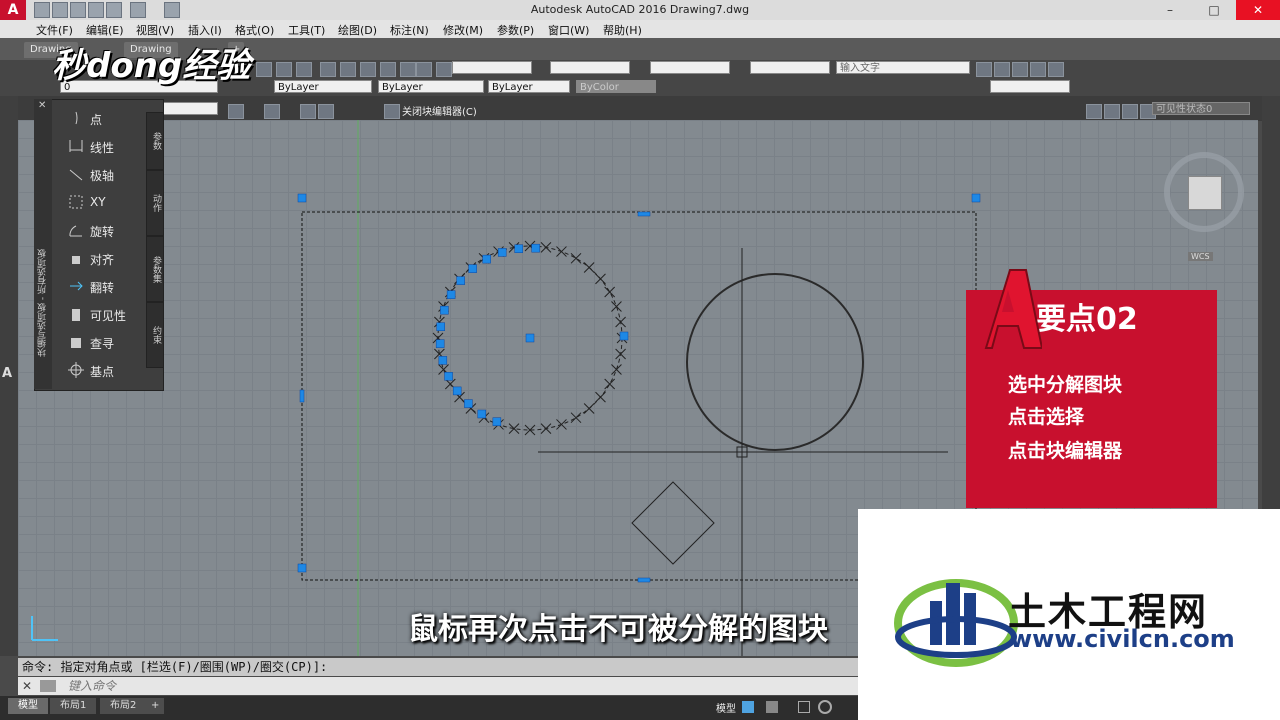  Describe the element at coordinates (1205, 193) in the screenshot. I see `viewcube-top-face` at that location.